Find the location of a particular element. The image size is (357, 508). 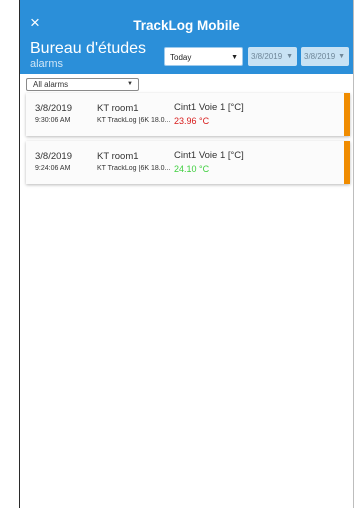

alarm-filter-select: All alarms ▼ is located at coordinates (82, 84).